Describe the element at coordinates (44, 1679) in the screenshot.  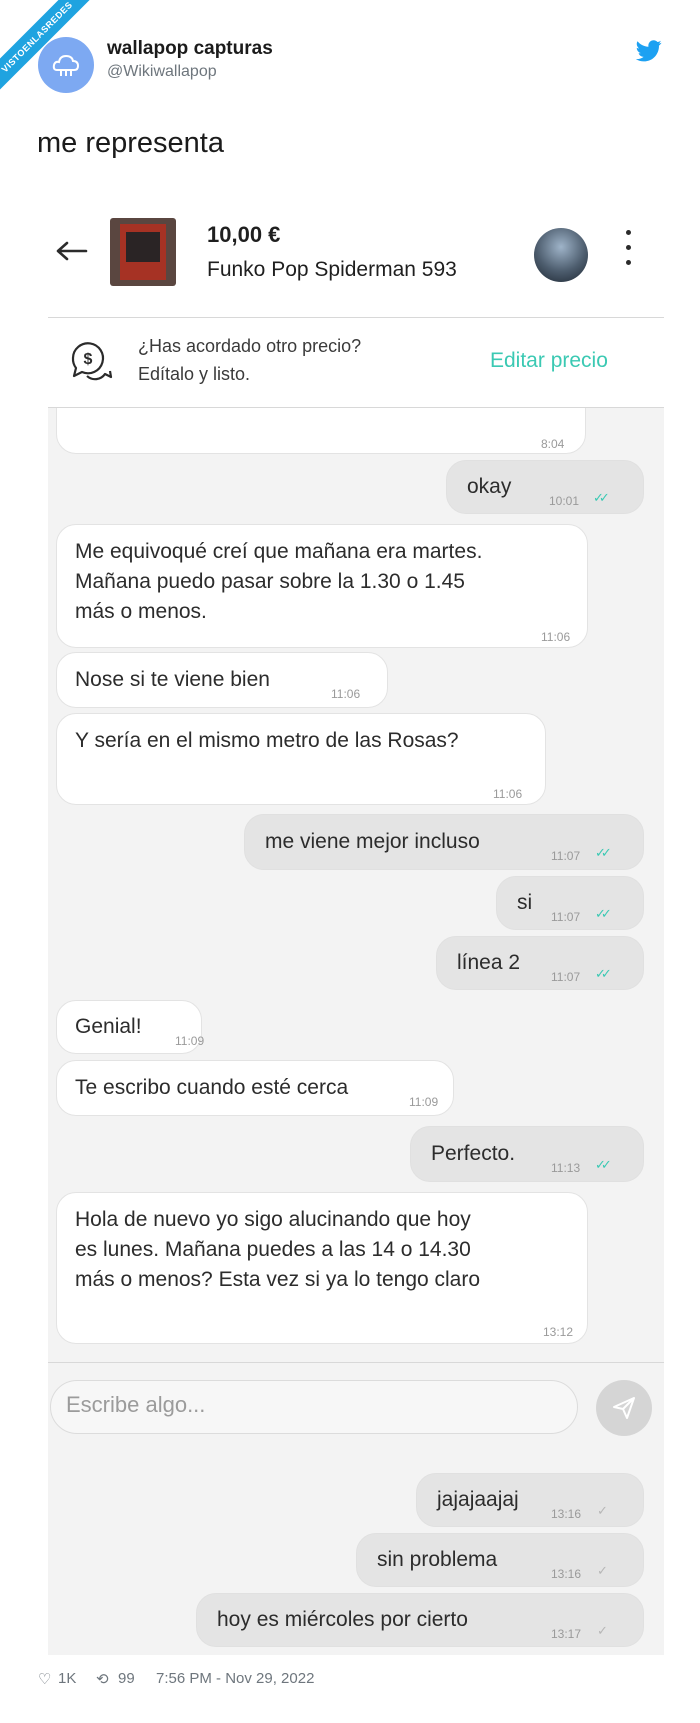
I see `like-icon: ♡` at that location.